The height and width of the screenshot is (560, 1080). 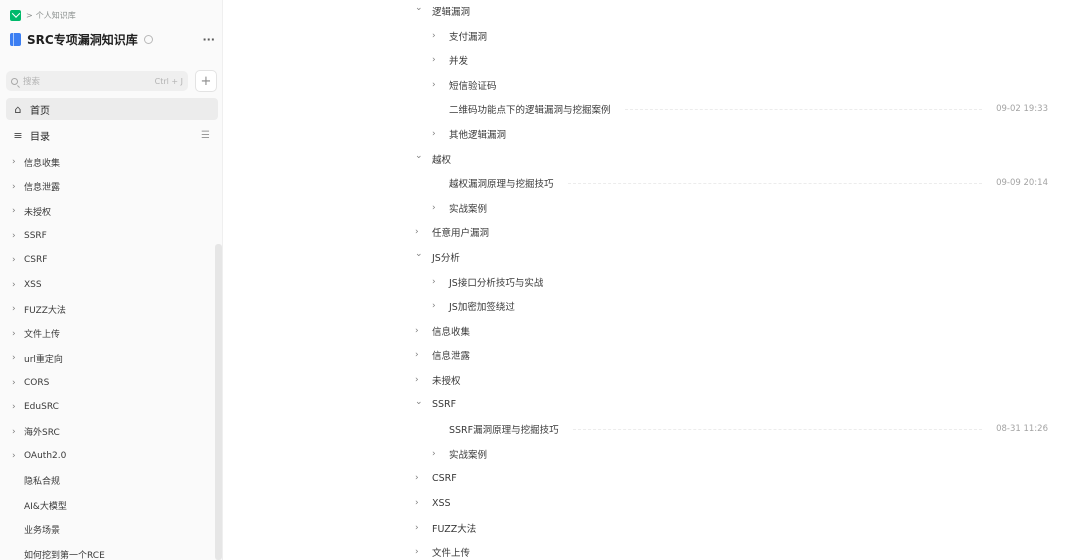 What do you see at coordinates (33, 284) in the screenshot?
I see `sidebar-tree-label: XSS` at bounding box center [33, 284].